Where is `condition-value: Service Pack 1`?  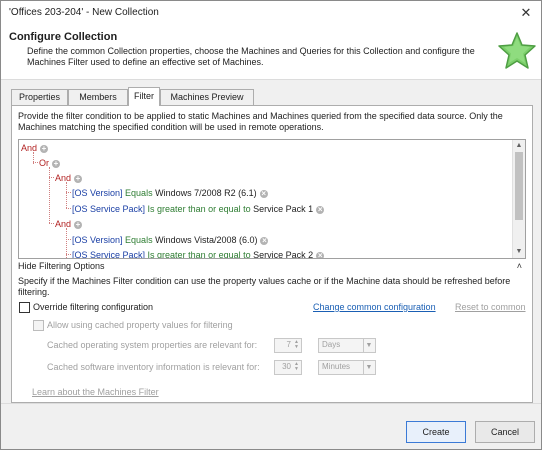
condition-value: Service Pack 1 is located at coordinates (283, 209).